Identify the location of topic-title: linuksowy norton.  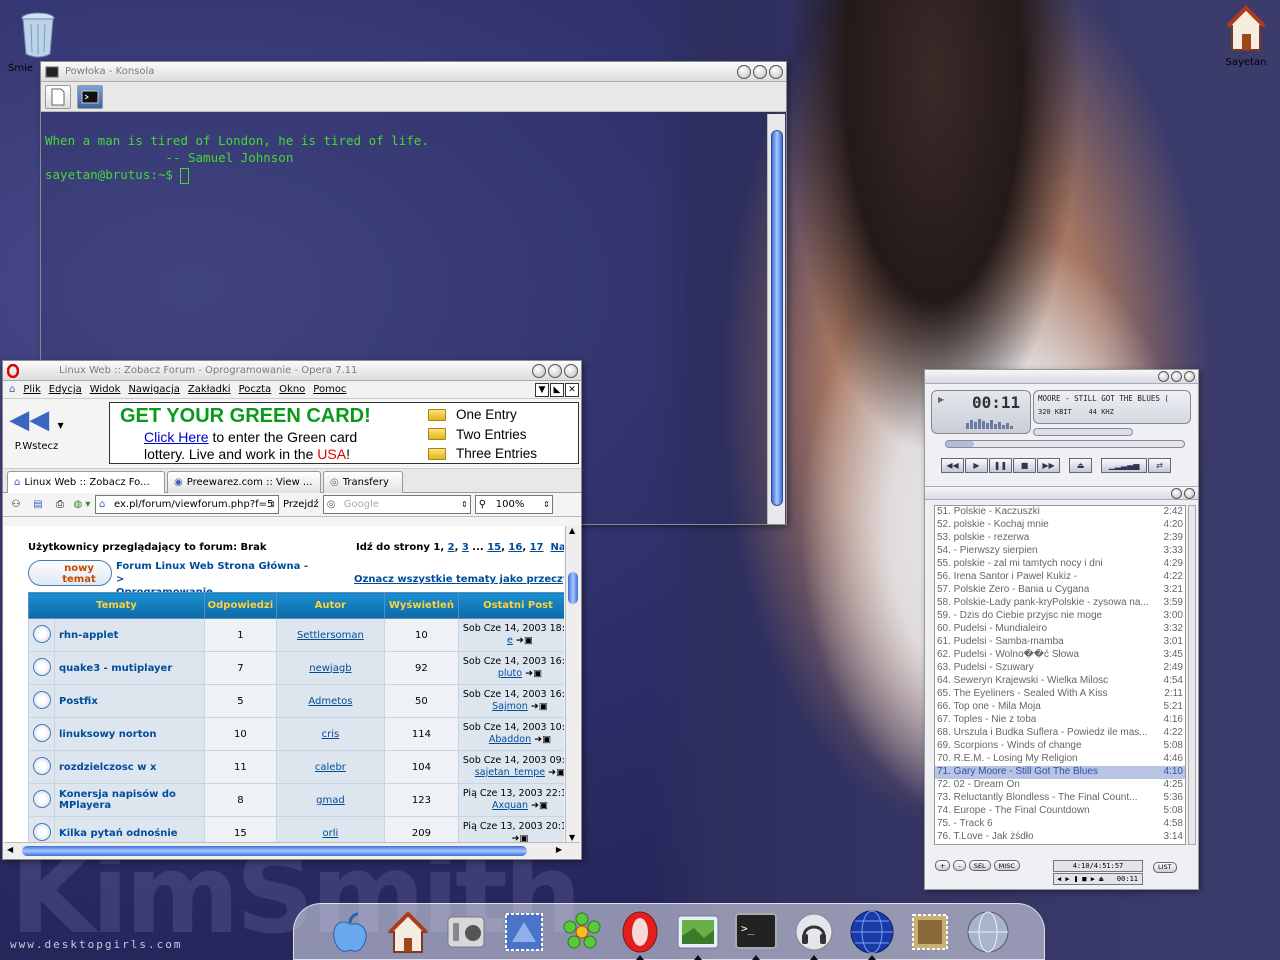
(129, 734).